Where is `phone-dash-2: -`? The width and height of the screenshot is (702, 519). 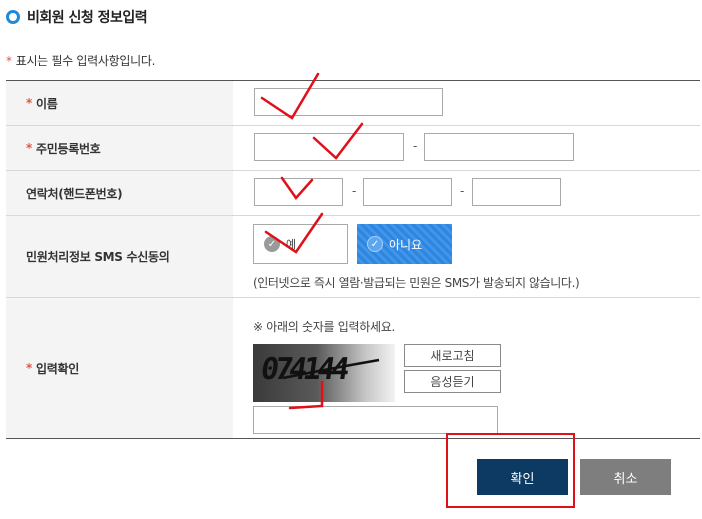 phone-dash-2: - is located at coordinates (462, 191).